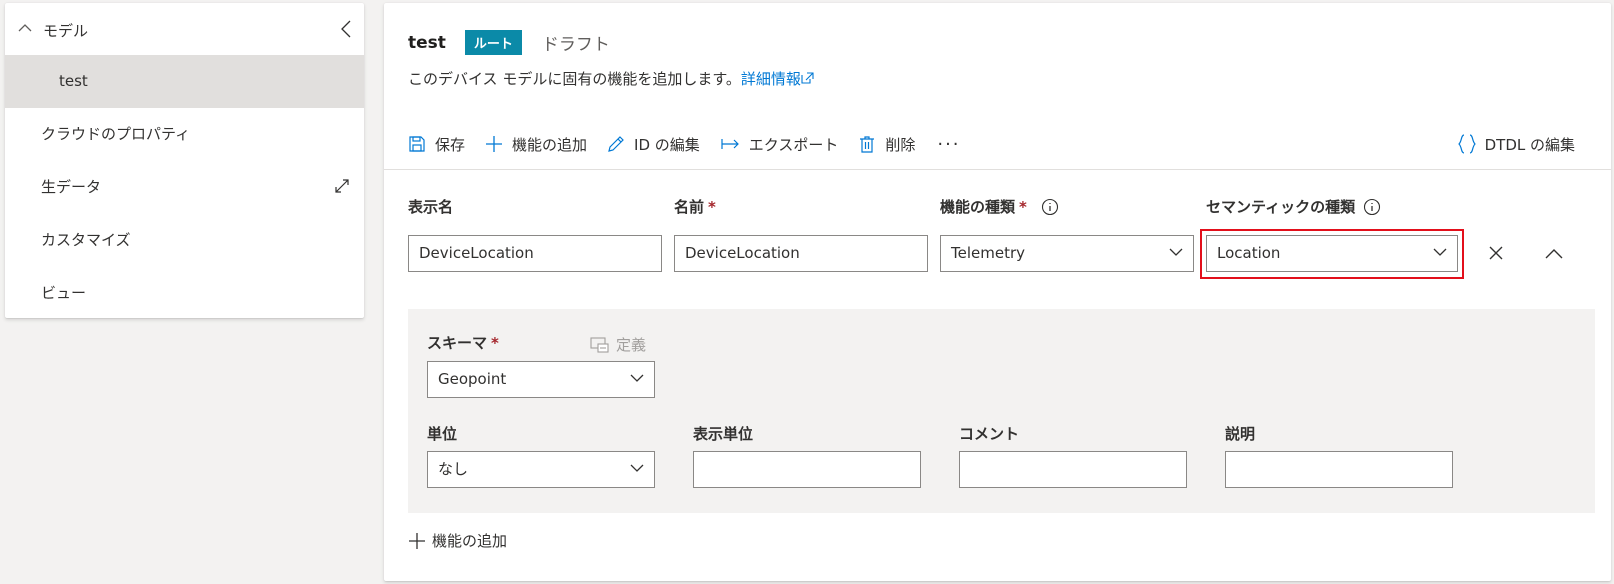 The width and height of the screenshot is (1614, 584). Describe the element at coordinates (1332, 253) in the screenshot. I see `semantic-type-dropdown: Location` at that location.